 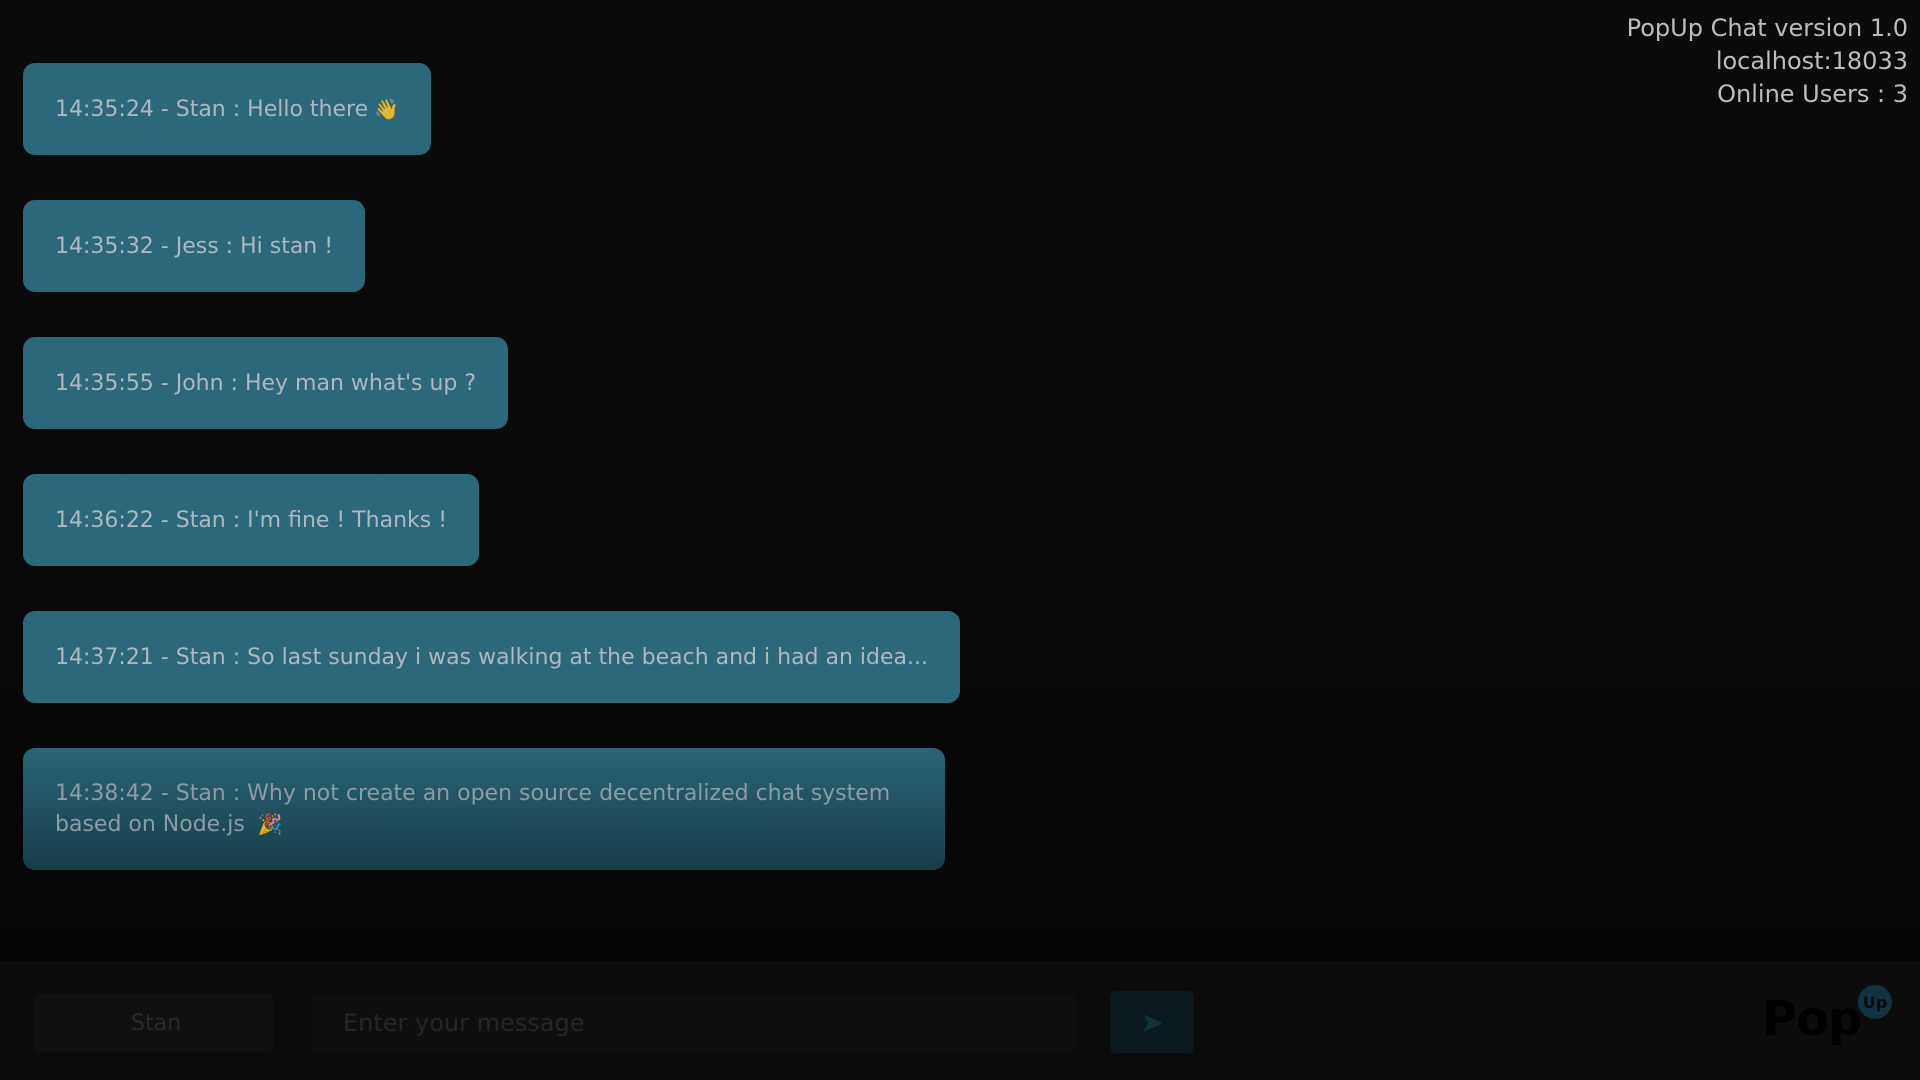 I want to click on message-bubble: 14:35:24 - Stan : Hello there 👋, so click(x=227, y=109).